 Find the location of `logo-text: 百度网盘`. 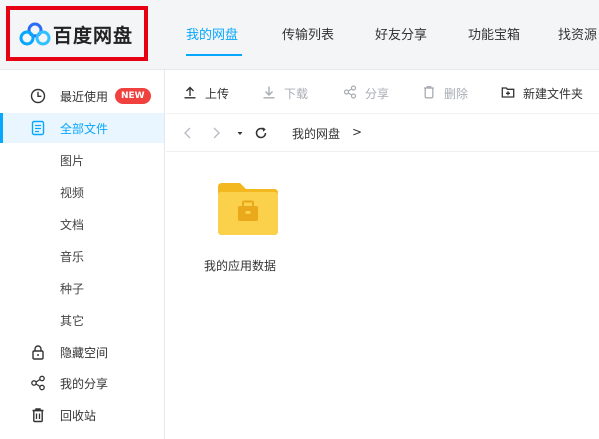

logo-text: 百度网盘 is located at coordinates (93, 36).